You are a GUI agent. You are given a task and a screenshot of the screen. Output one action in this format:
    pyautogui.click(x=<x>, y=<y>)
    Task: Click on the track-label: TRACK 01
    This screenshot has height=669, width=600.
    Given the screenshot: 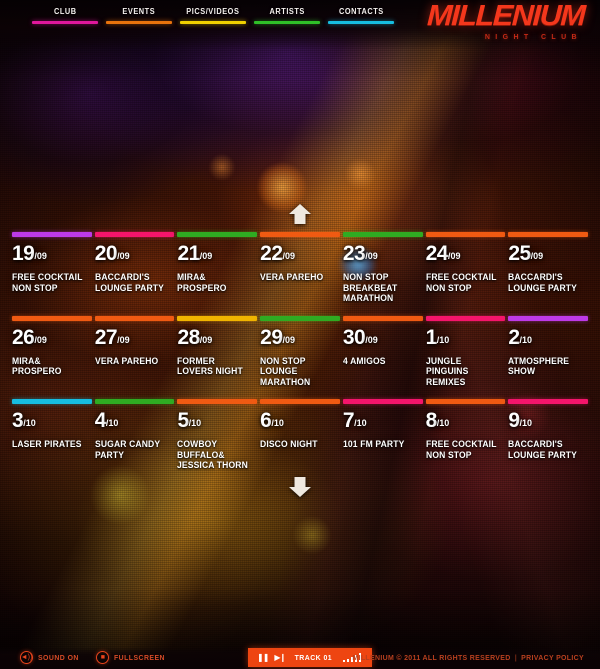 What is the action you would take?
    pyautogui.click(x=313, y=657)
    